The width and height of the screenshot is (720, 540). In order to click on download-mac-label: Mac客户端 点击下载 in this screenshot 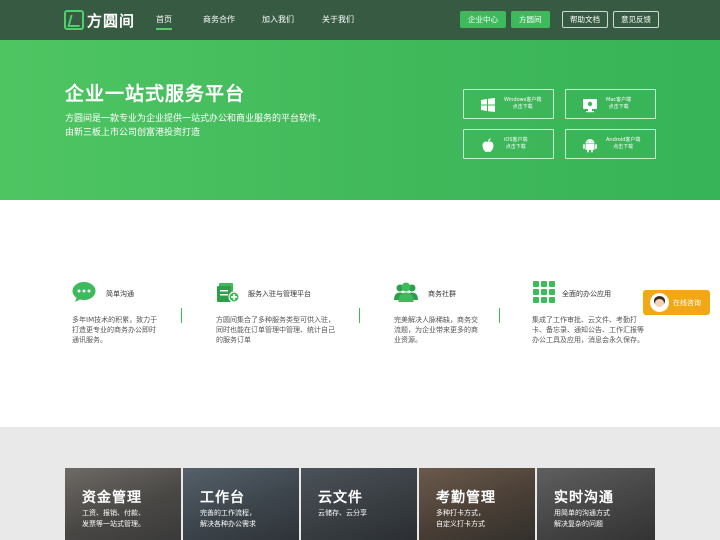, I will do `click(618, 104)`.